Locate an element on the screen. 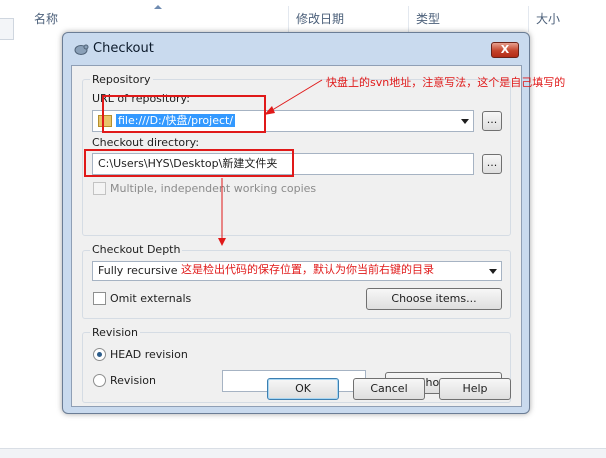 The width and height of the screenshot is (606, 458). dir-arrow-head is located at coordinates (222, 242).